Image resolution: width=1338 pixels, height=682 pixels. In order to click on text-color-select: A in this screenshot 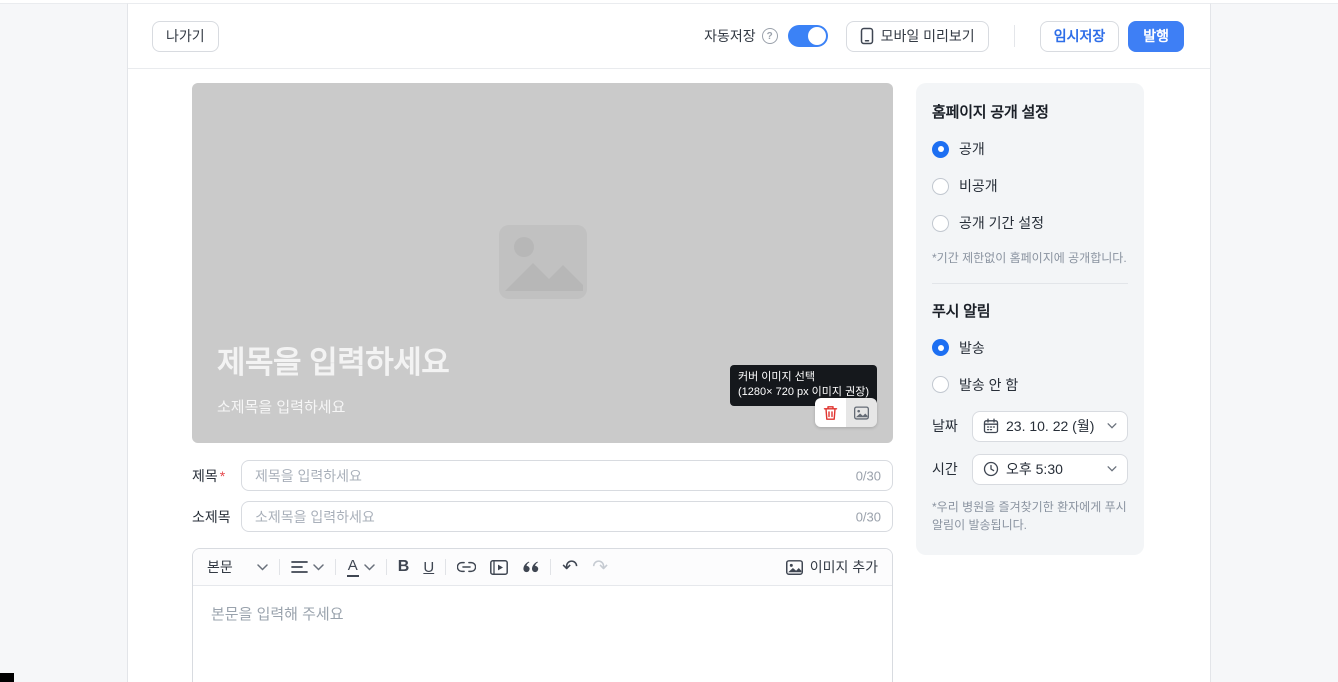, I will do `click(360, 567)`.